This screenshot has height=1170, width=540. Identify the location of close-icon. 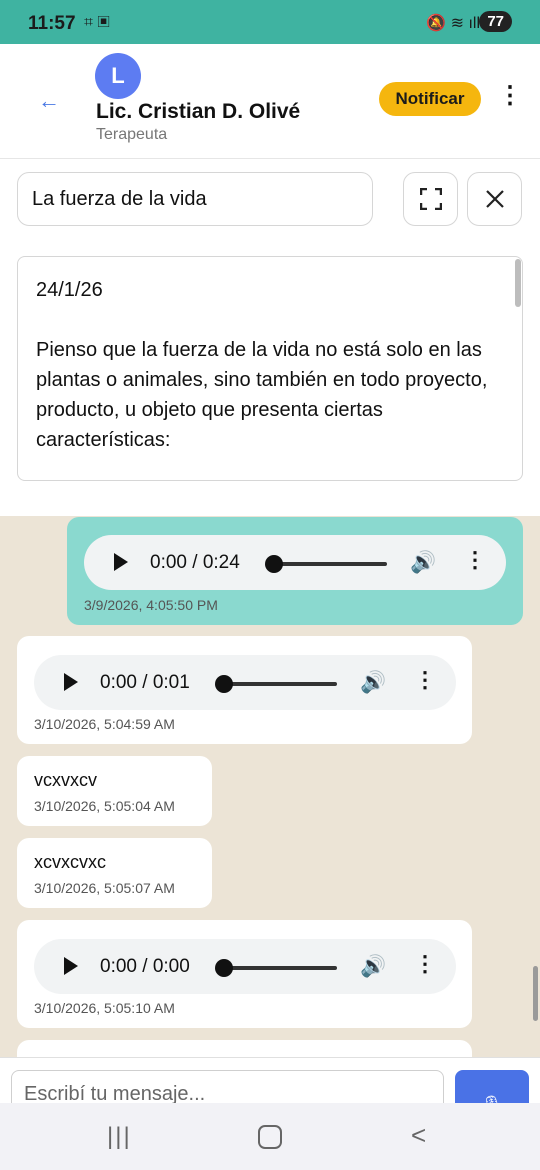
(494, 199).